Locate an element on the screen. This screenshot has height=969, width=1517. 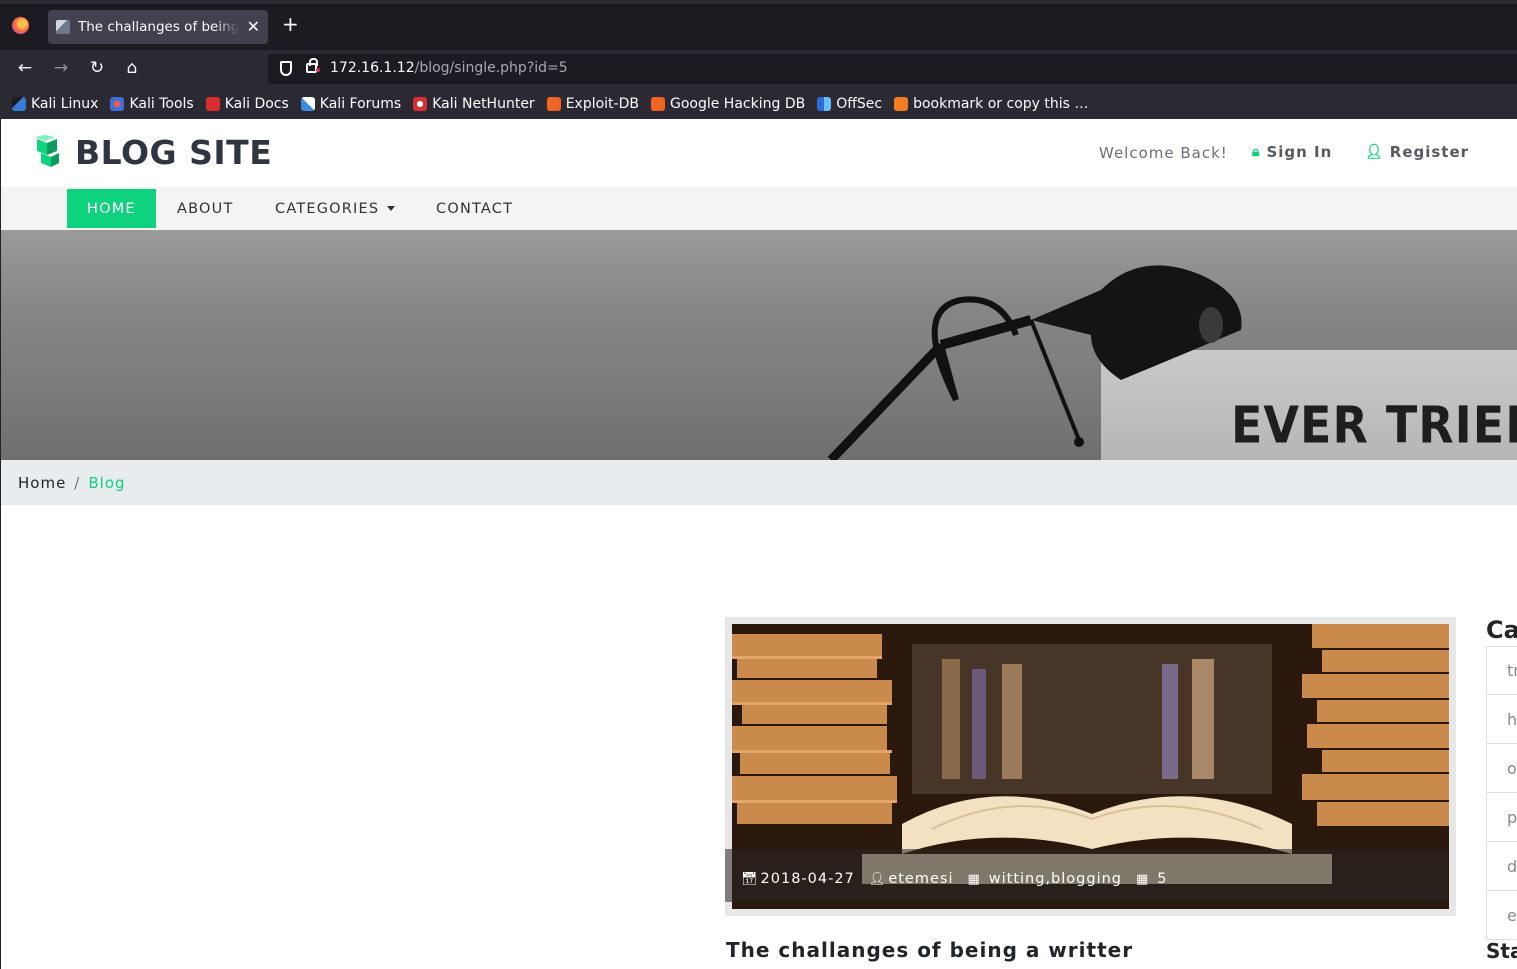
bookmark-label: Kali Tools is located at coordinates (161, 103).